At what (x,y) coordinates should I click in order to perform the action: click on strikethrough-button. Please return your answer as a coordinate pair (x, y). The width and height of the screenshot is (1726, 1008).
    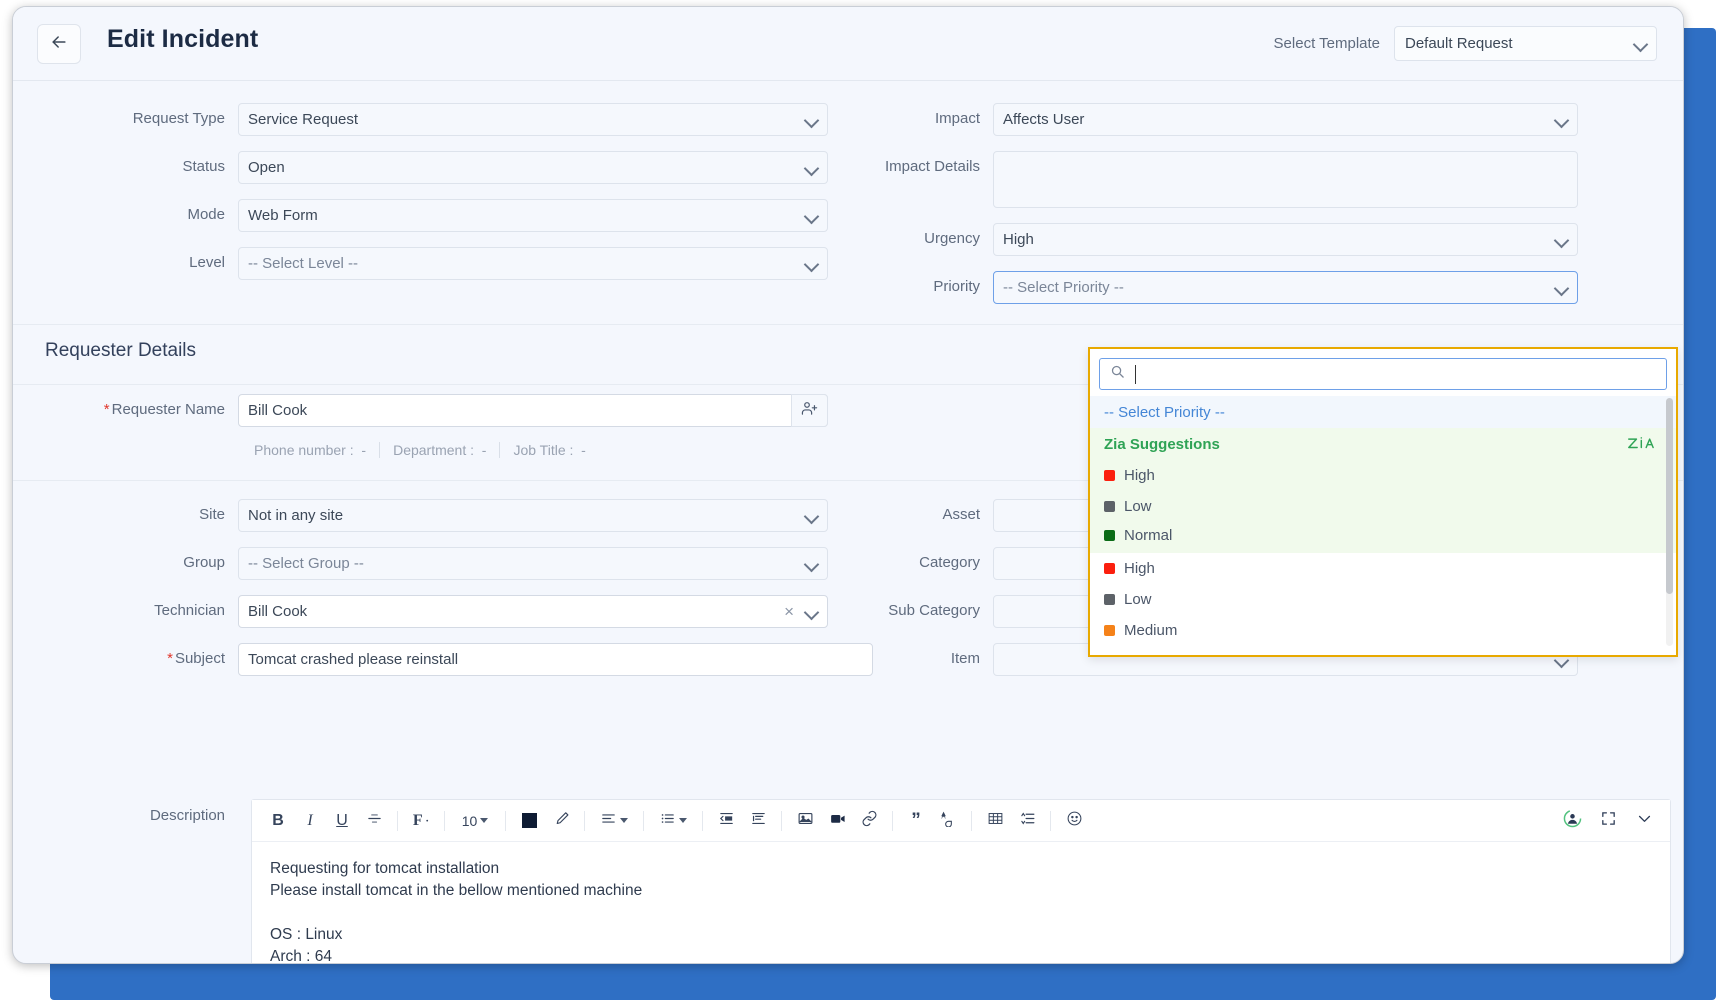
    Looking at the image, I should click on (374, 821).